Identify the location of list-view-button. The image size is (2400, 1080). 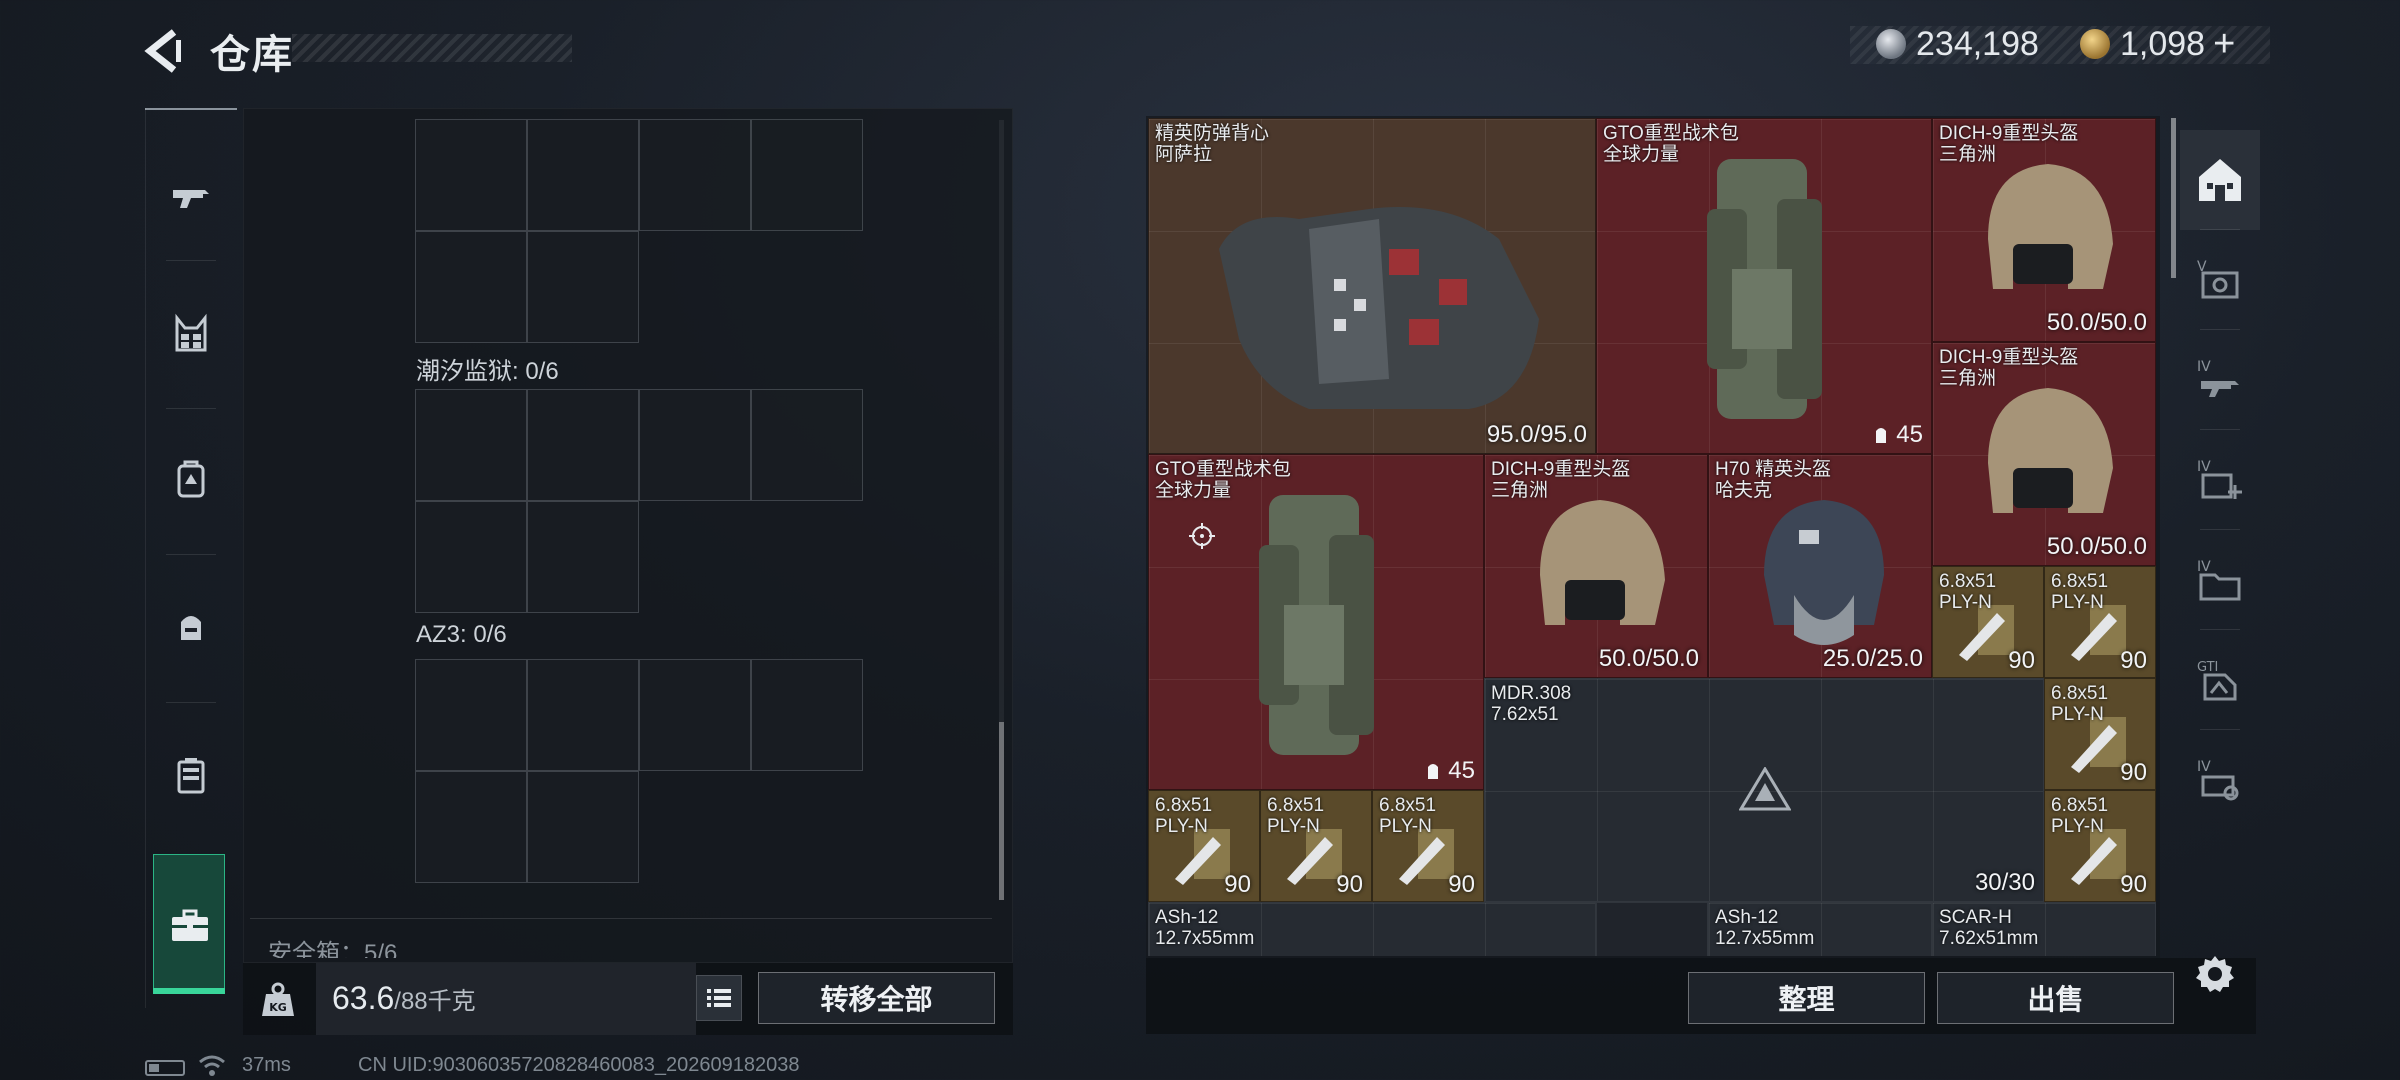
(719, 998).